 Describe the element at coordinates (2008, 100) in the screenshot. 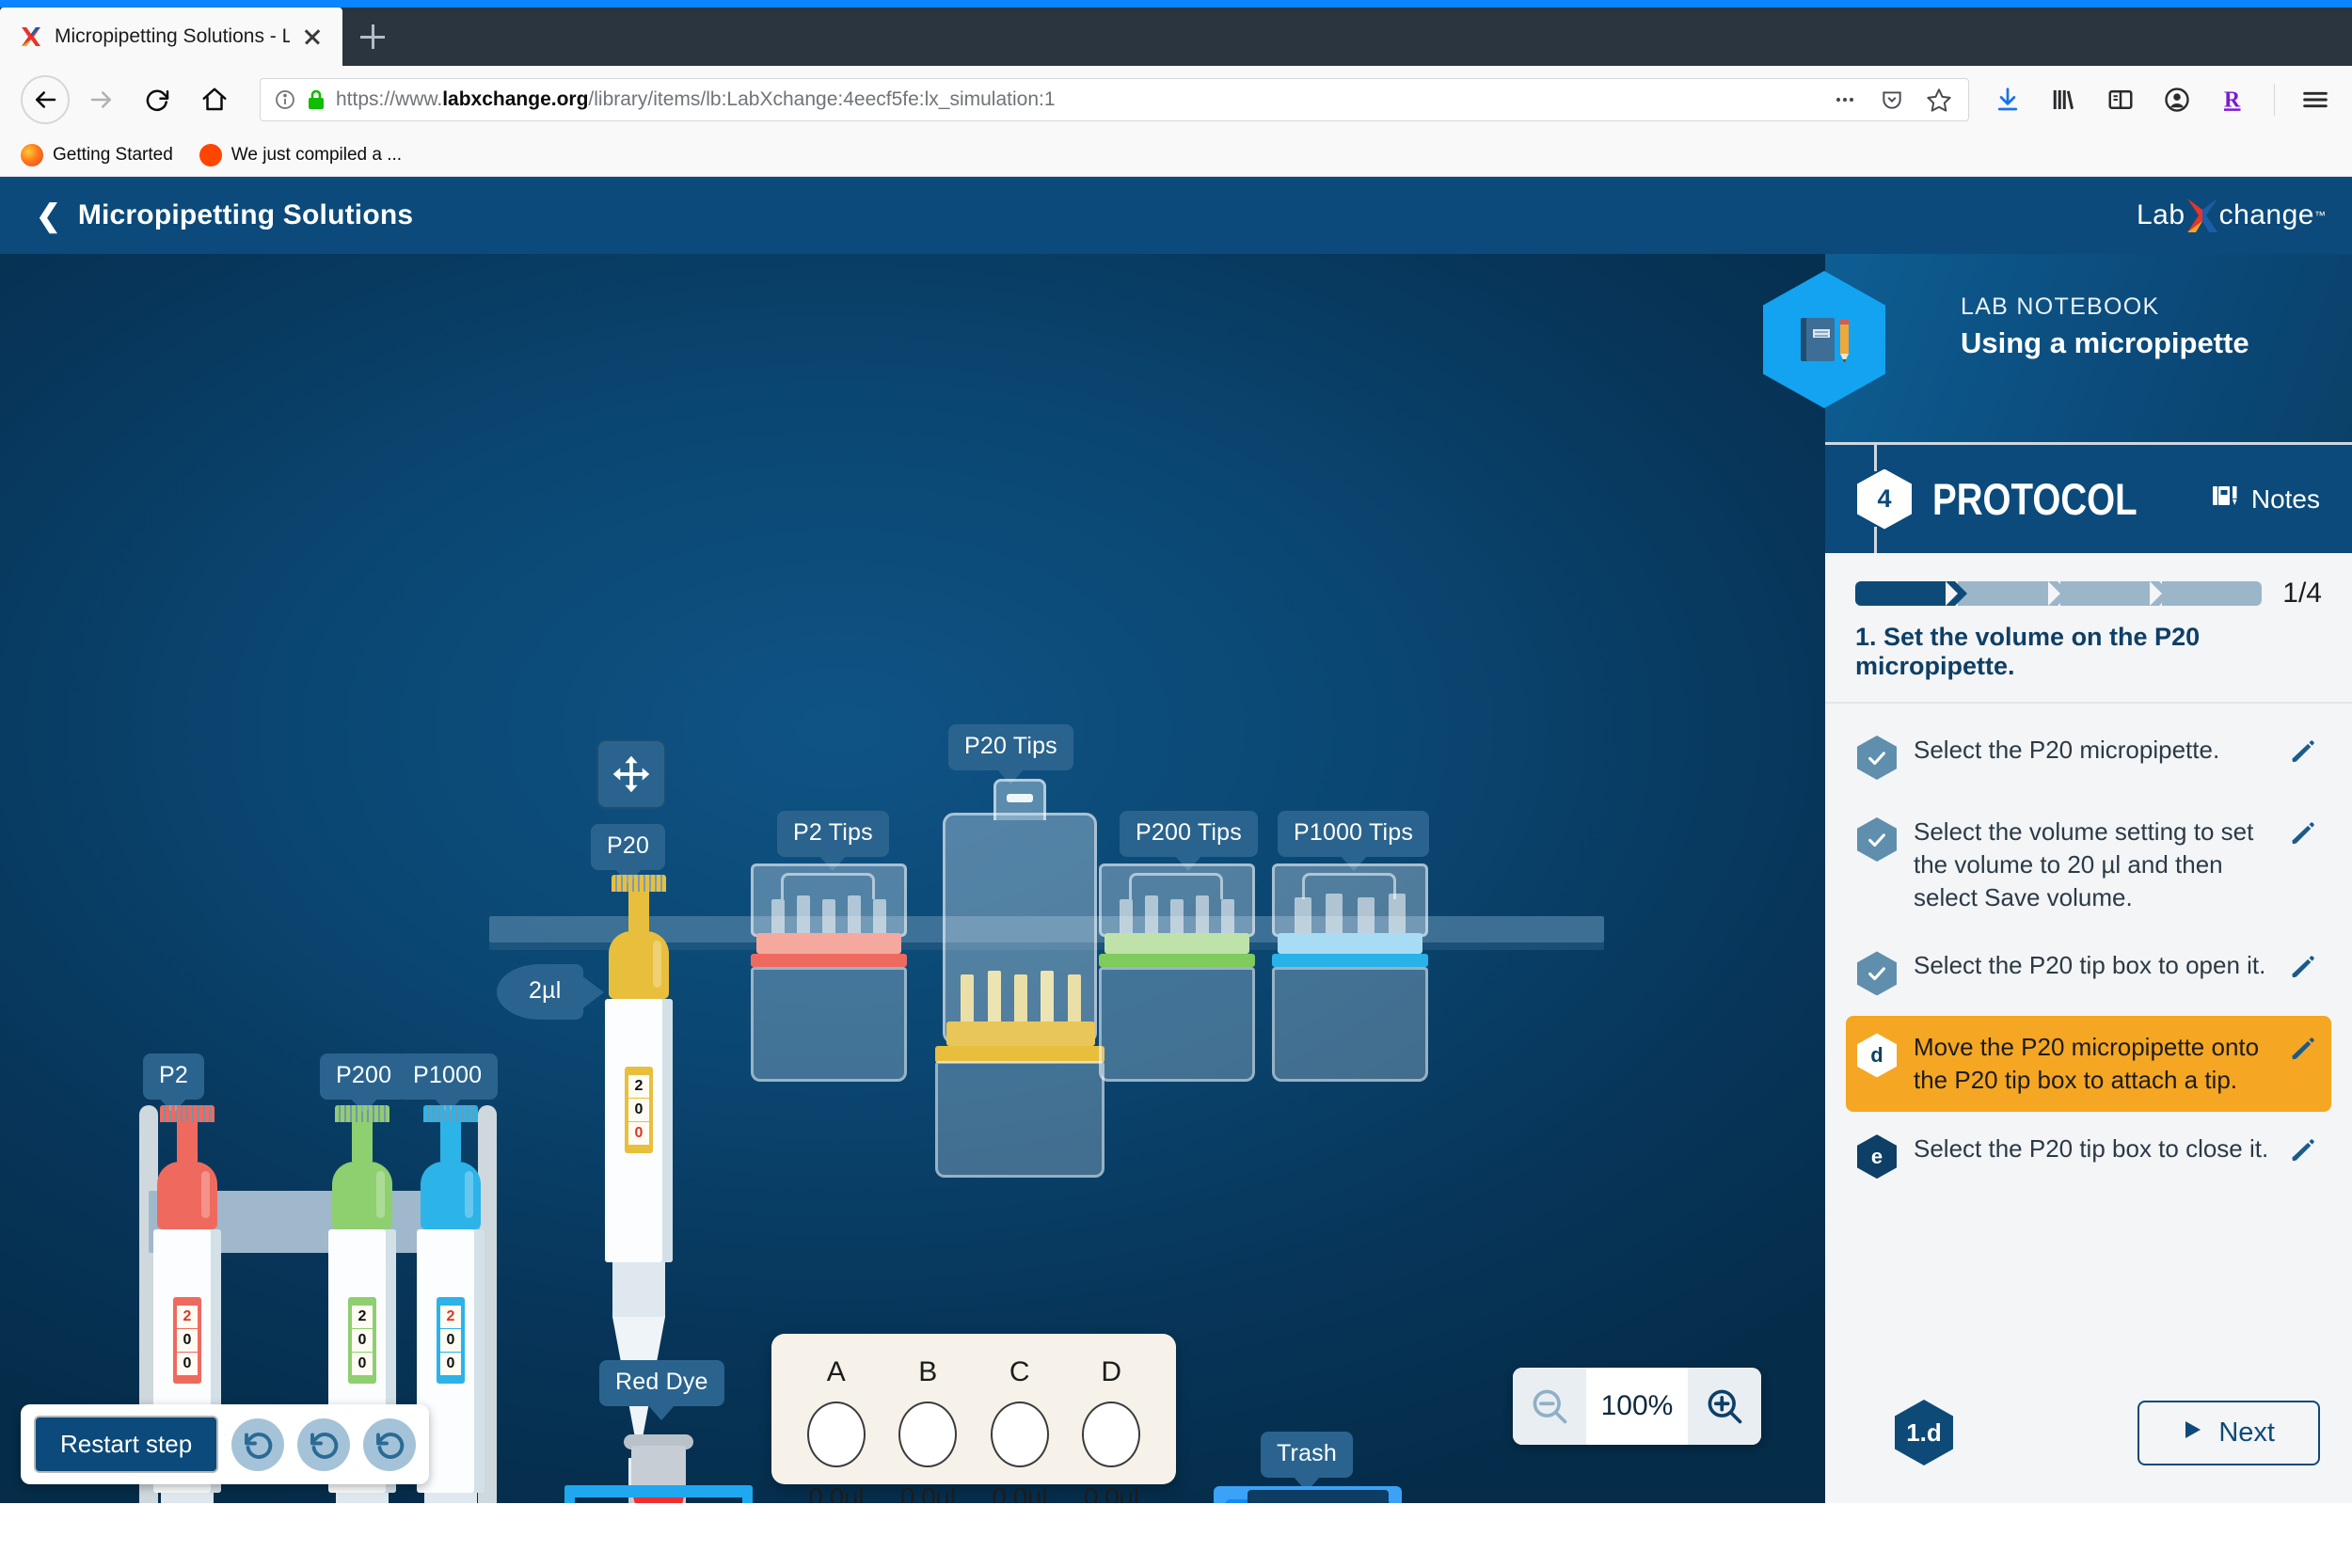

I see `download-icon` at that location.